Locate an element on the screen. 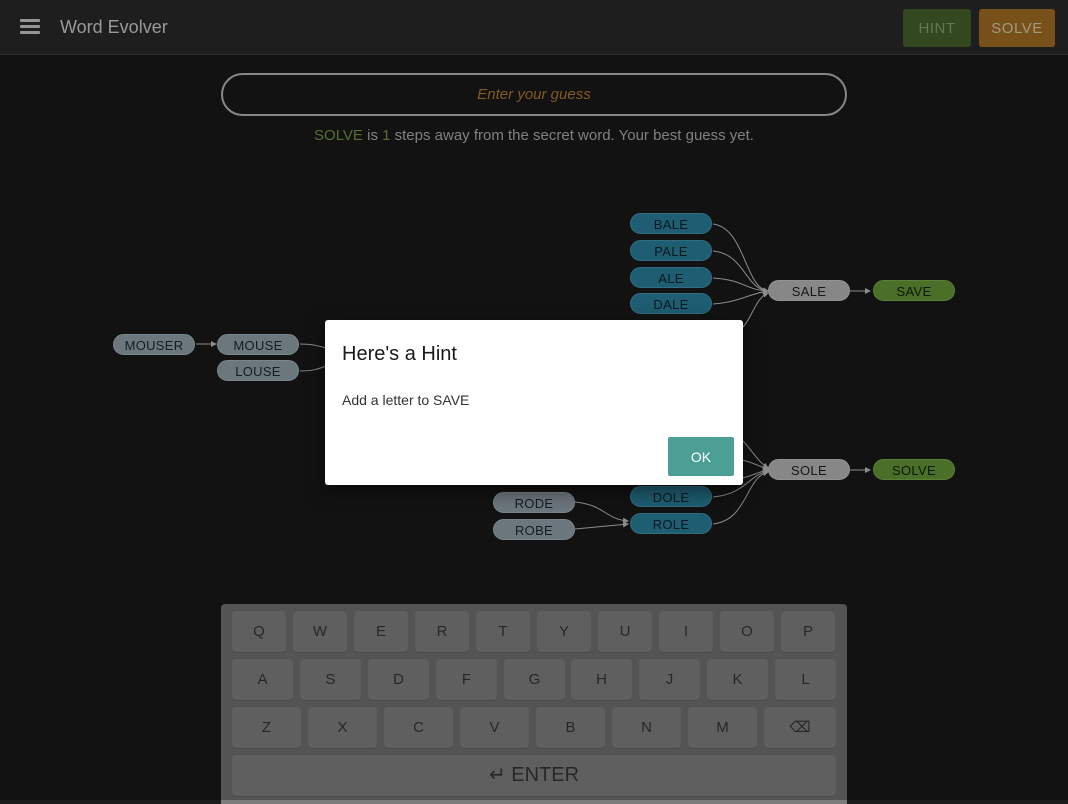 The height and width of the screenshot is (804, 1068). ok-button: OK is located at coordinates (701, 456).